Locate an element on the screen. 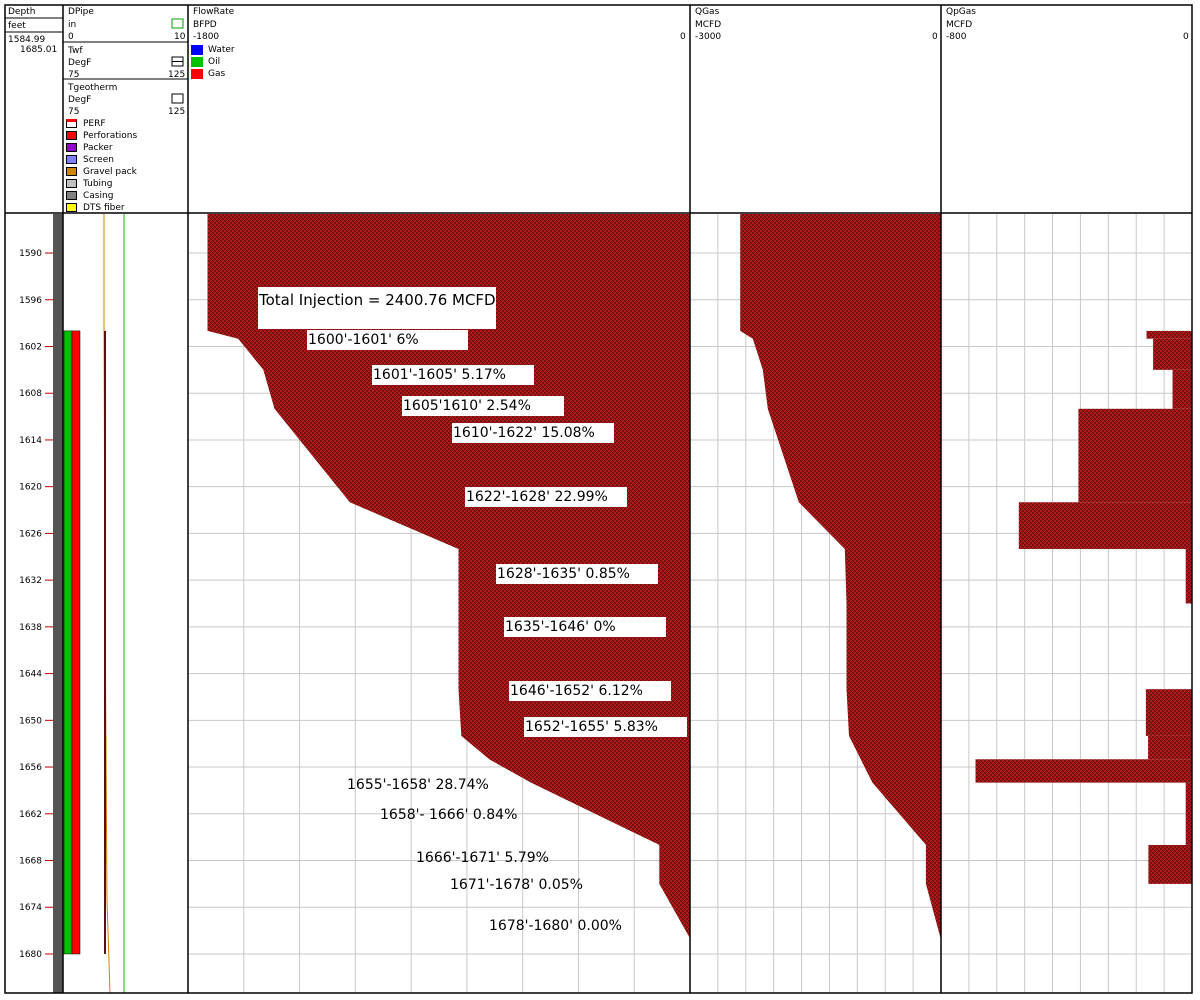 This screenshot has width=1200, height=1000. qpgas-max: 0 is located at coordinates (1186, 37).